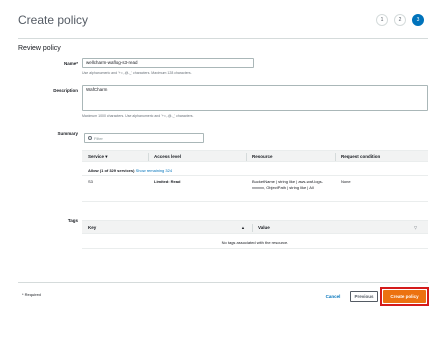 The width and height of the screenshot is (442, 342). I want to click on description-label: Description, so click(65, 90).